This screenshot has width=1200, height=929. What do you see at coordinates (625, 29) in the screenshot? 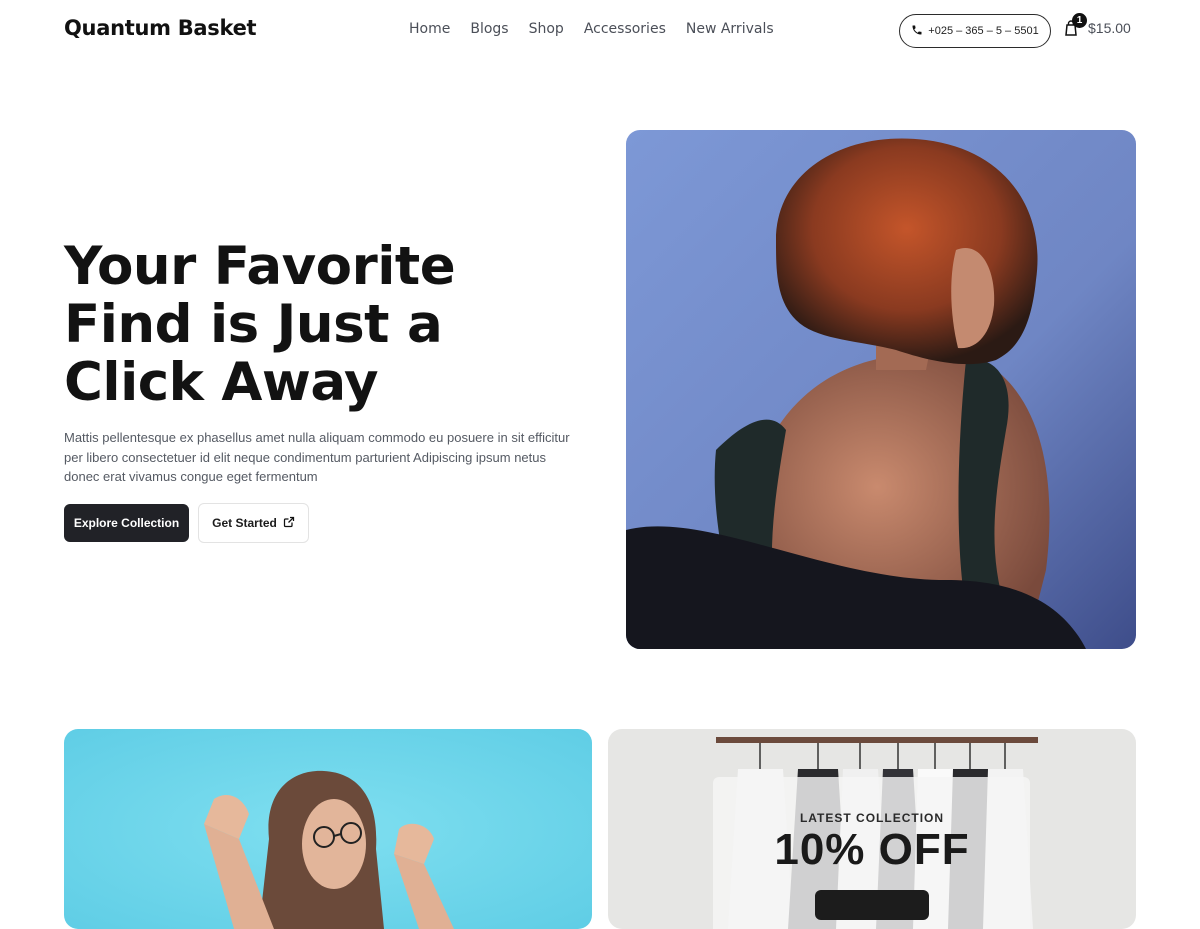
I see `nav-accessories: Accessories` at bounding box center [625, 29].